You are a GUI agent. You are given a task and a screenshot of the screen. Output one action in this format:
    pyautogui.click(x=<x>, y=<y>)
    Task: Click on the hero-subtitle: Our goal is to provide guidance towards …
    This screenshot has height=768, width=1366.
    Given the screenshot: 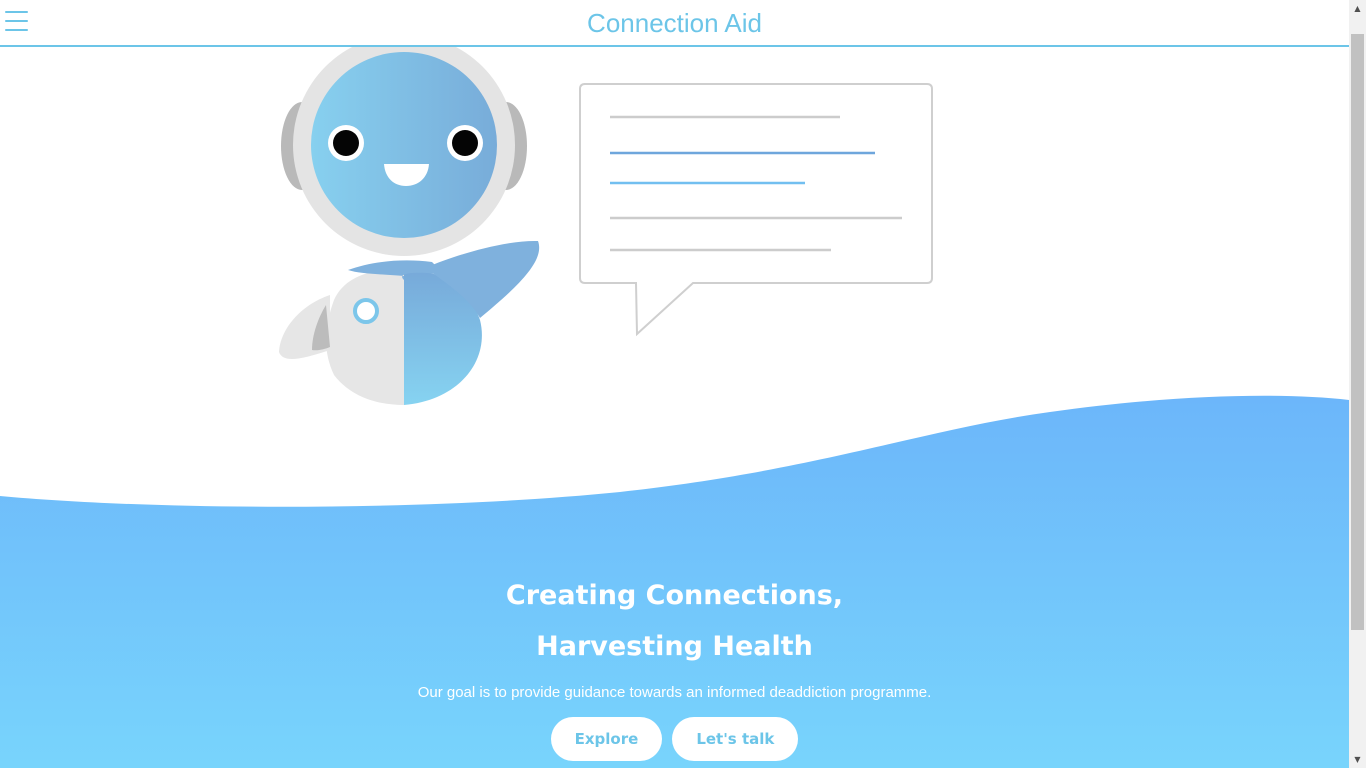 What is the action you would take?
    pyautogui.click(x=674, y=692)
    